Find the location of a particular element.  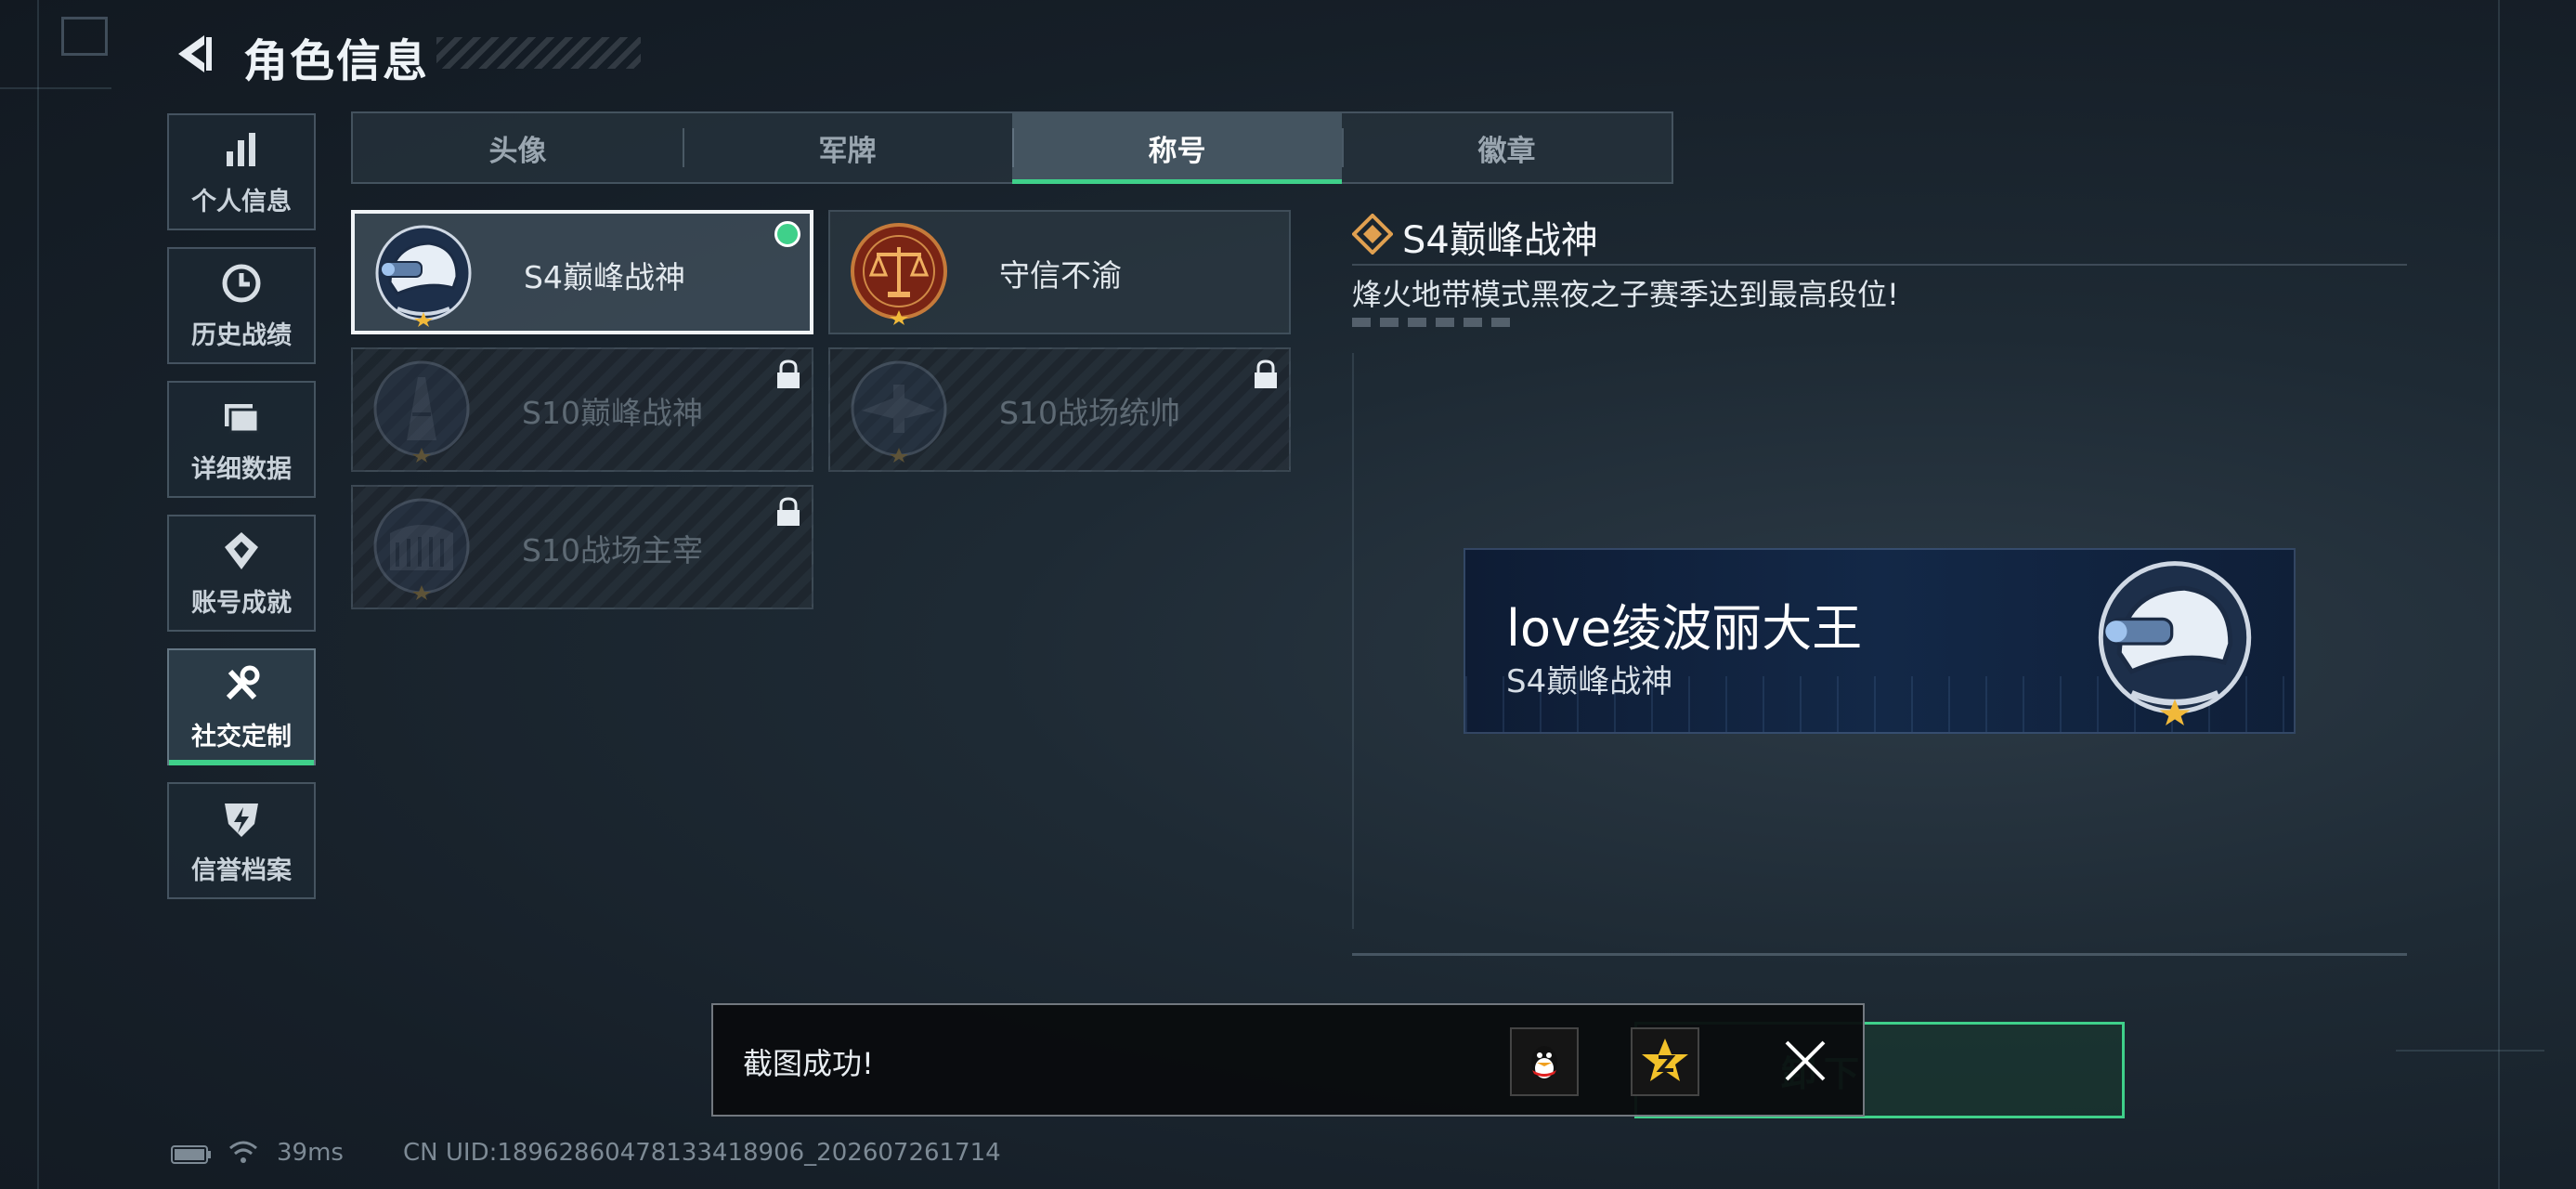

title-decoration is located at coordinates (538, 53).